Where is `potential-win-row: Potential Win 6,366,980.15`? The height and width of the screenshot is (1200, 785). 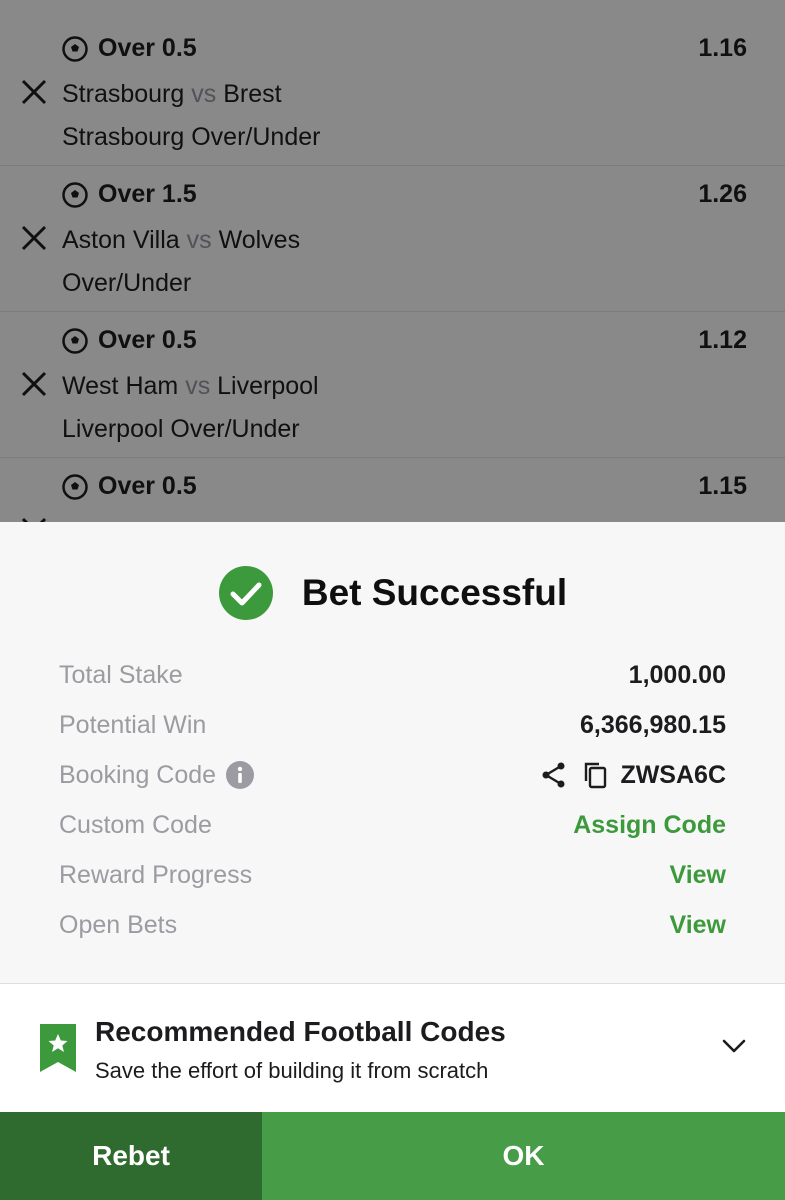 potential-win-row: Potential Win 6,366,980.15 is located at coordinates (392, 725).